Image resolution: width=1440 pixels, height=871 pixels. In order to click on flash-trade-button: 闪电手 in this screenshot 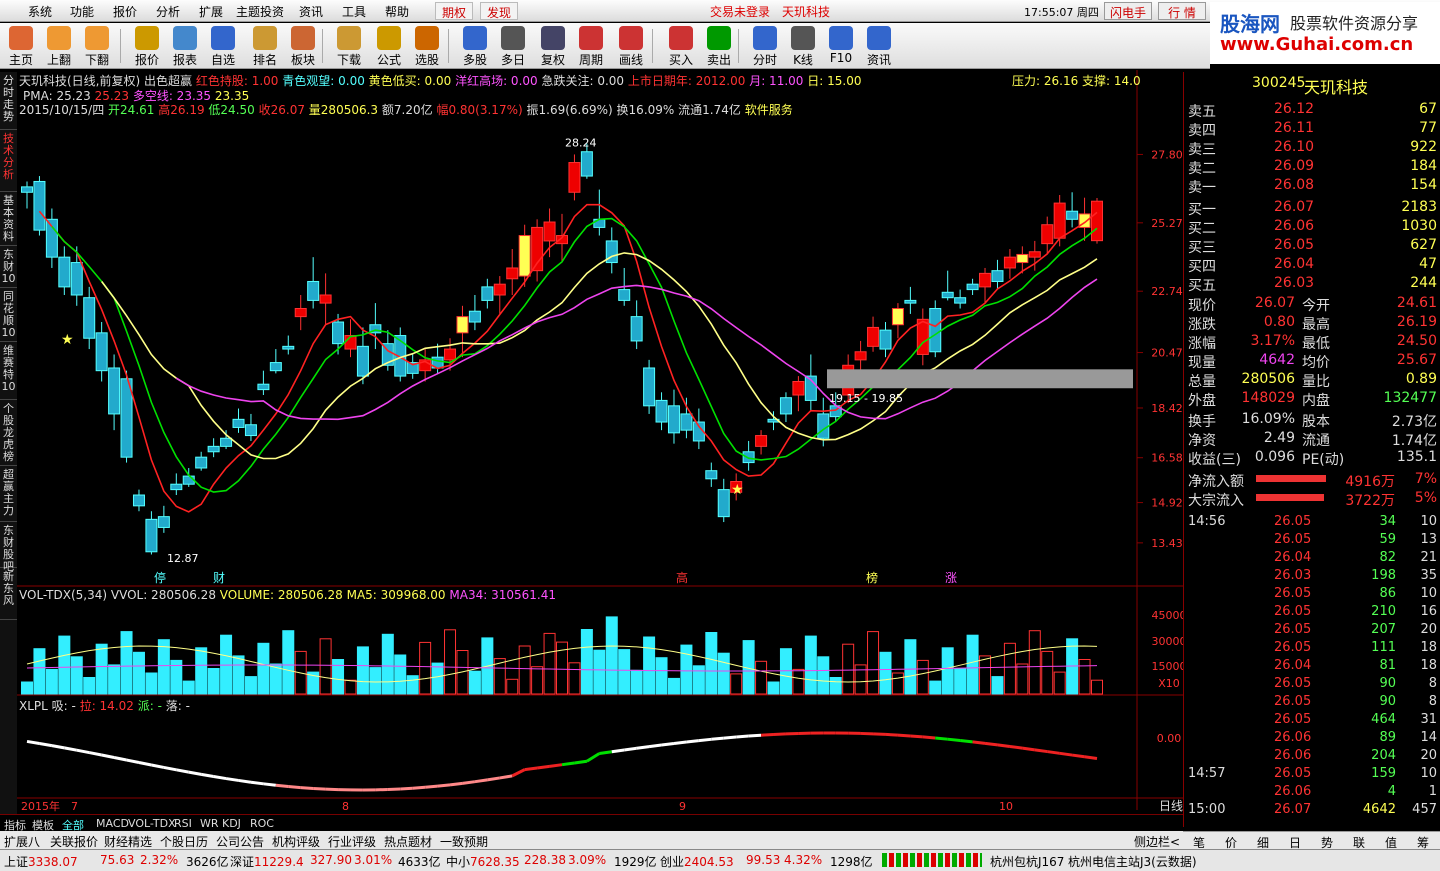, I will do `click(1128, 11)`.